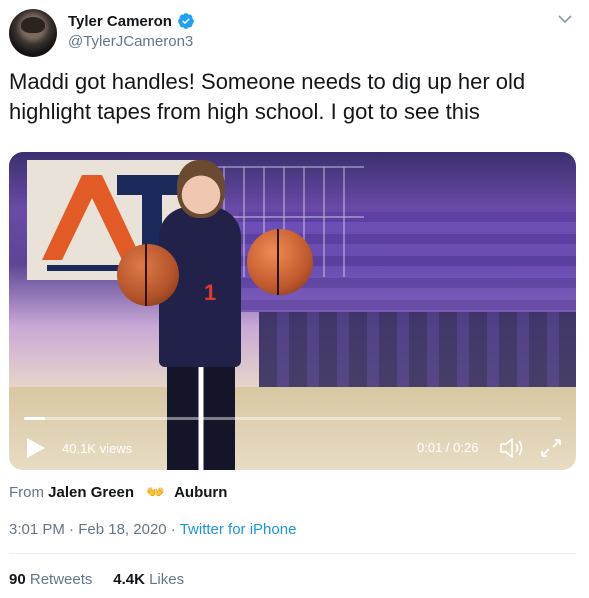 This screenshot has height=598, width=589. Describe the element at coordinates (238, 529) in the screenshot. I see `tweet-client-link: Twitter for iPhone` at that location.